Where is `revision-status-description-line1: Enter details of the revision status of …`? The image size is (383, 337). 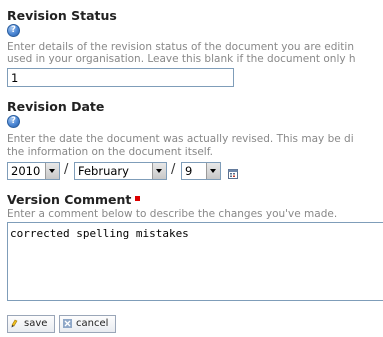
revision-status-description-line1: Enter details of the revision status of … is located at coordinates (180, 47).